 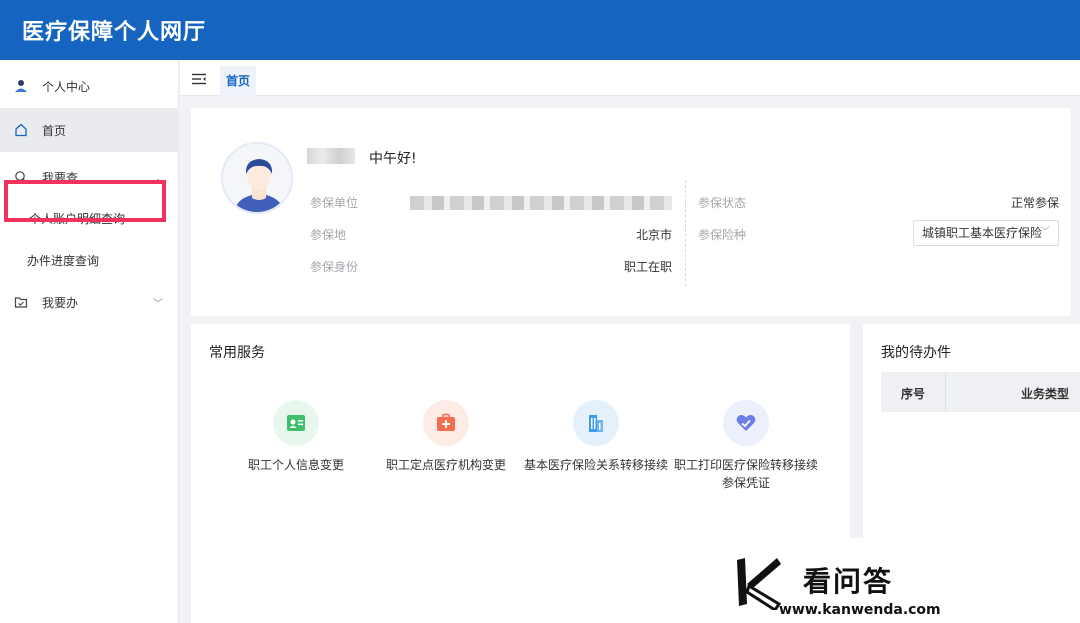 What do you see at coordinates (331, 156) in the screenshot?
I see `user-name-blurred` at bounding box center [331, 156].